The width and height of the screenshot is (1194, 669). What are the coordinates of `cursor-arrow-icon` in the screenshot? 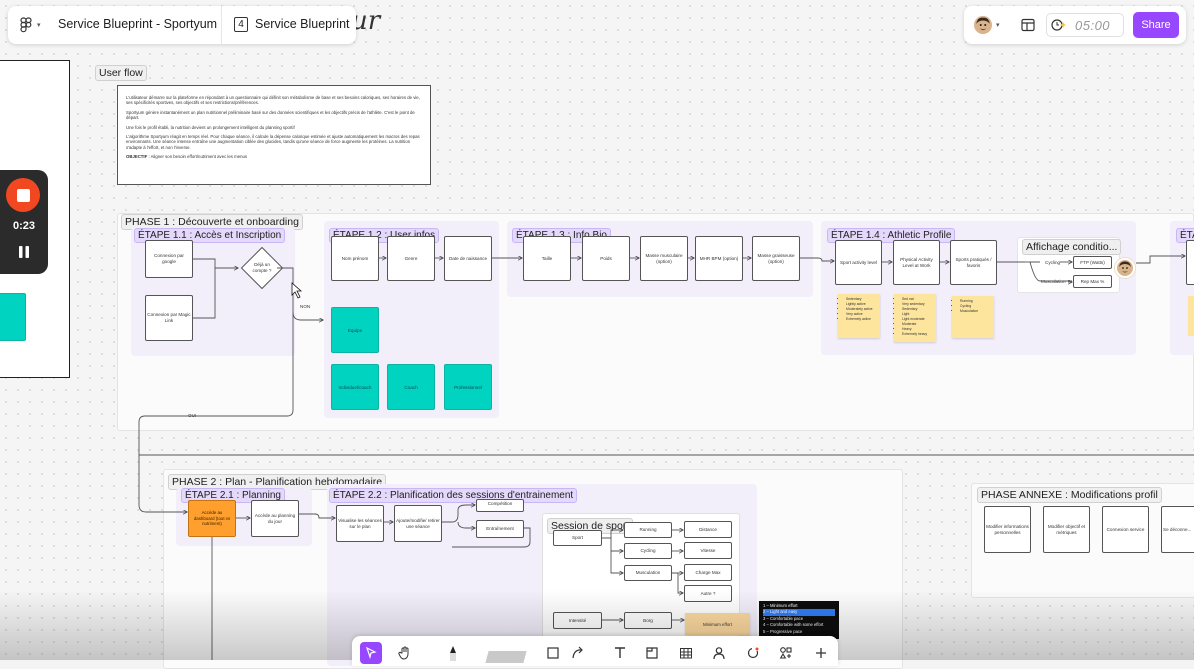 It's located at (371, 653).